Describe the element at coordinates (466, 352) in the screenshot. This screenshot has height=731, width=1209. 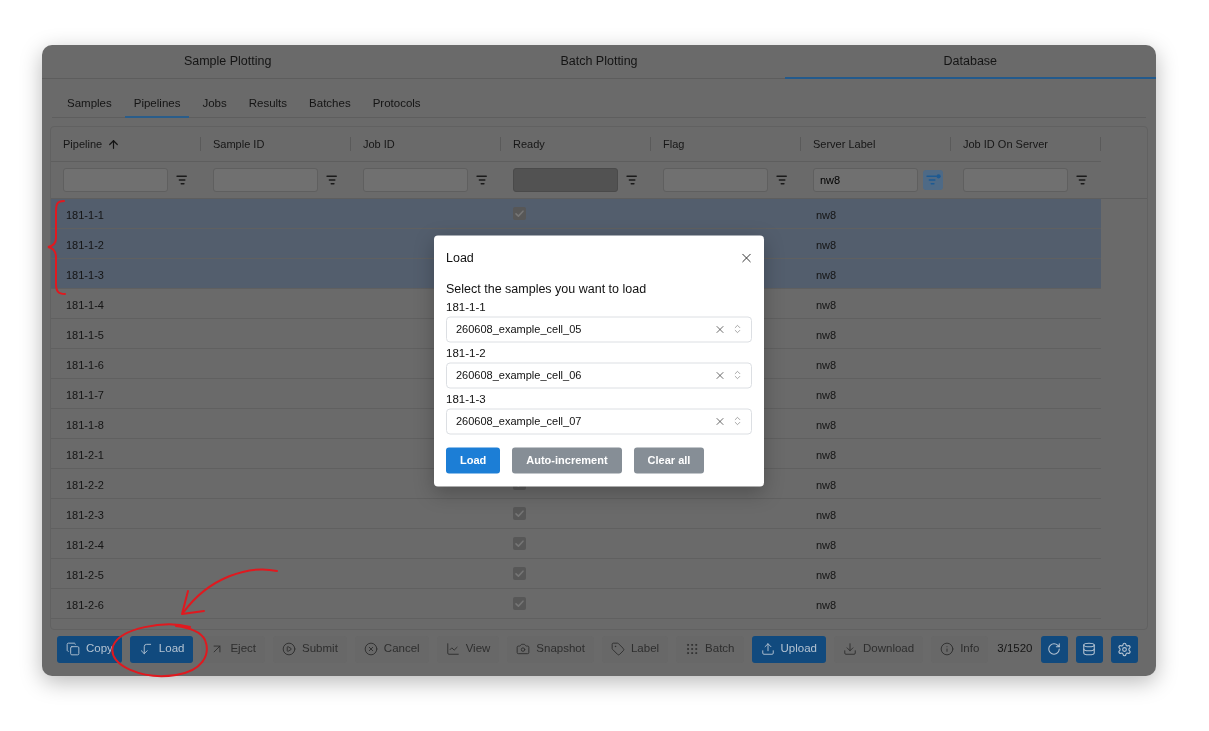
I see `field-label: 181-1-2` at that location.